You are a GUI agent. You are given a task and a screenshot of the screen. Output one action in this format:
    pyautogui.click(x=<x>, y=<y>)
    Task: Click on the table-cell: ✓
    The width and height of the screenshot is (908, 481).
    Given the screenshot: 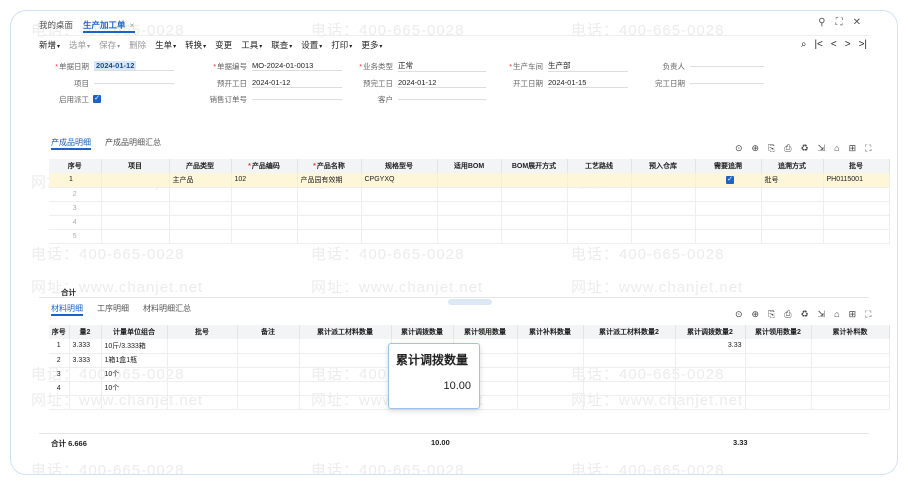 What is the action you would take?
    pyautogui.click(x=728, y=180)
    